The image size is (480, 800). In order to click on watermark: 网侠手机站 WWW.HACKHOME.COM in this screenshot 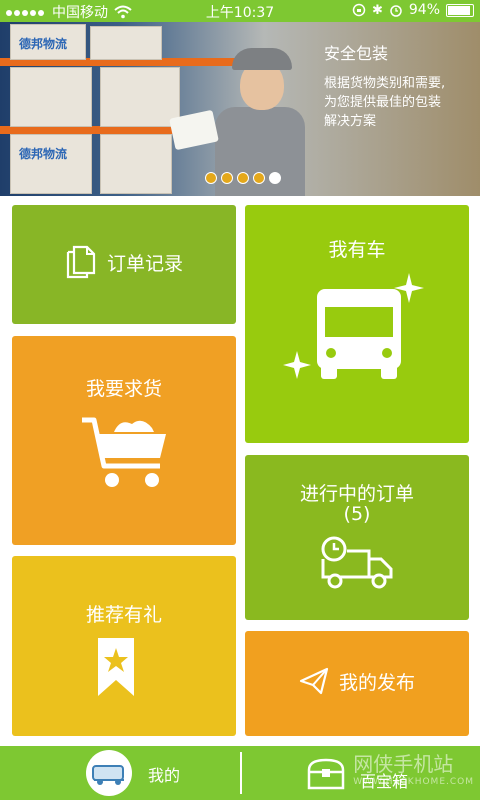, I will do `click(413, 769)`.